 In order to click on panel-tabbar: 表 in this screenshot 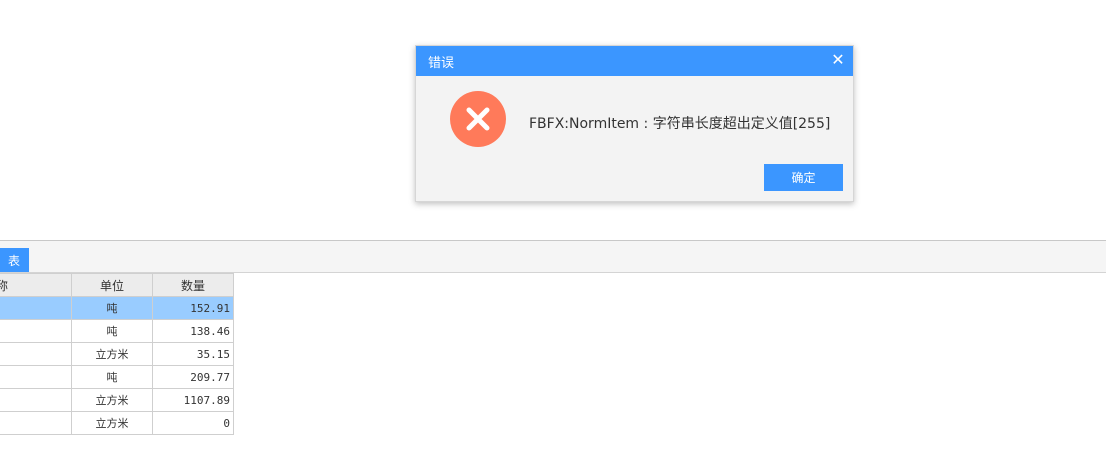, I will do `click(553, 257)`.